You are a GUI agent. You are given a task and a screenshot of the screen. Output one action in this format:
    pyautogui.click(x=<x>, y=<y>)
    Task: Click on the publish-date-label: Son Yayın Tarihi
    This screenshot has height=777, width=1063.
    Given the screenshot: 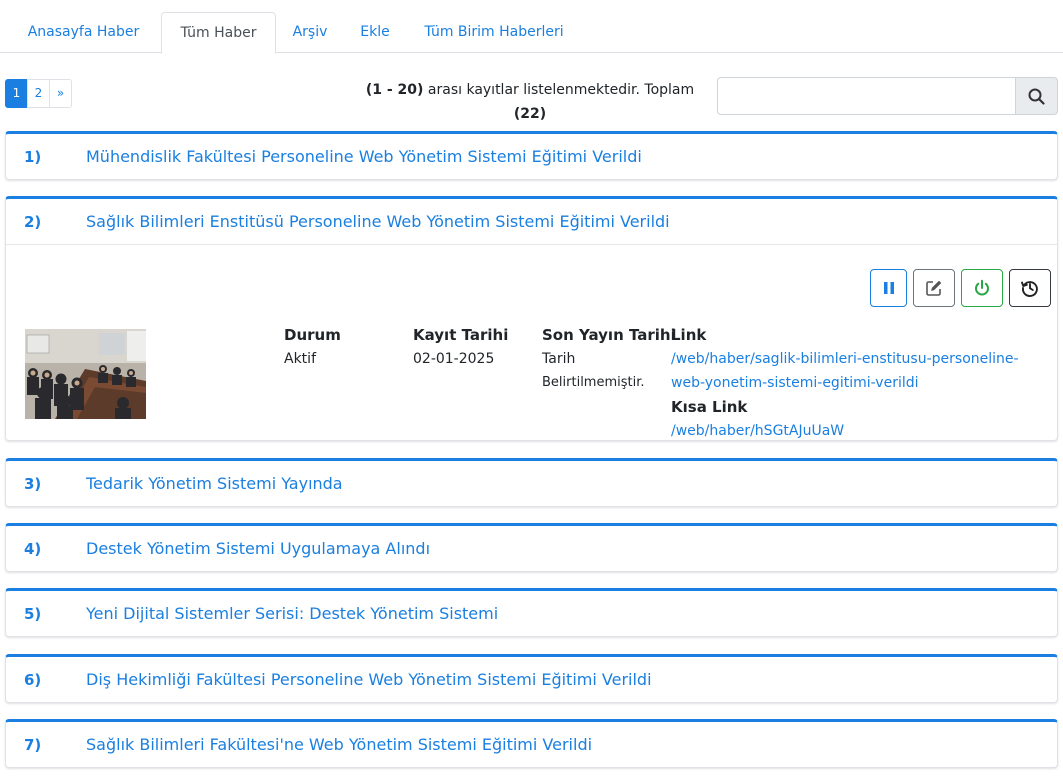 What is the action you would take?
    pyautogui.click(x=609, y=335)
    